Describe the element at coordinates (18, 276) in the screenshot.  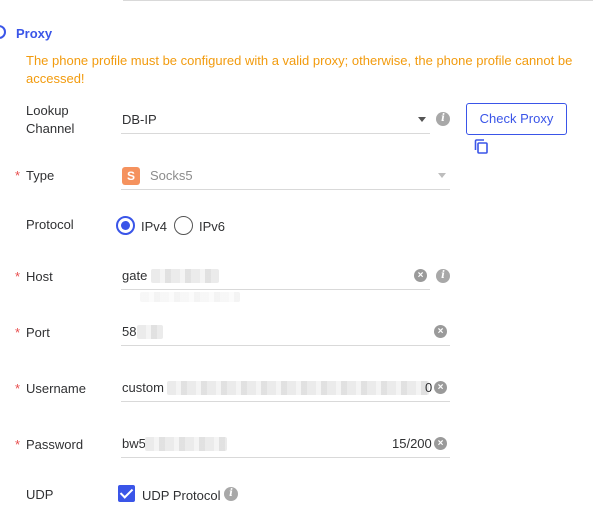
I see `host-required-mark: *` at that location.